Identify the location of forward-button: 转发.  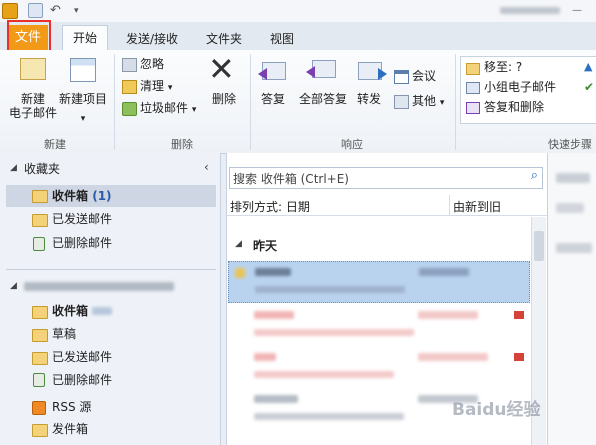
(369, 99).